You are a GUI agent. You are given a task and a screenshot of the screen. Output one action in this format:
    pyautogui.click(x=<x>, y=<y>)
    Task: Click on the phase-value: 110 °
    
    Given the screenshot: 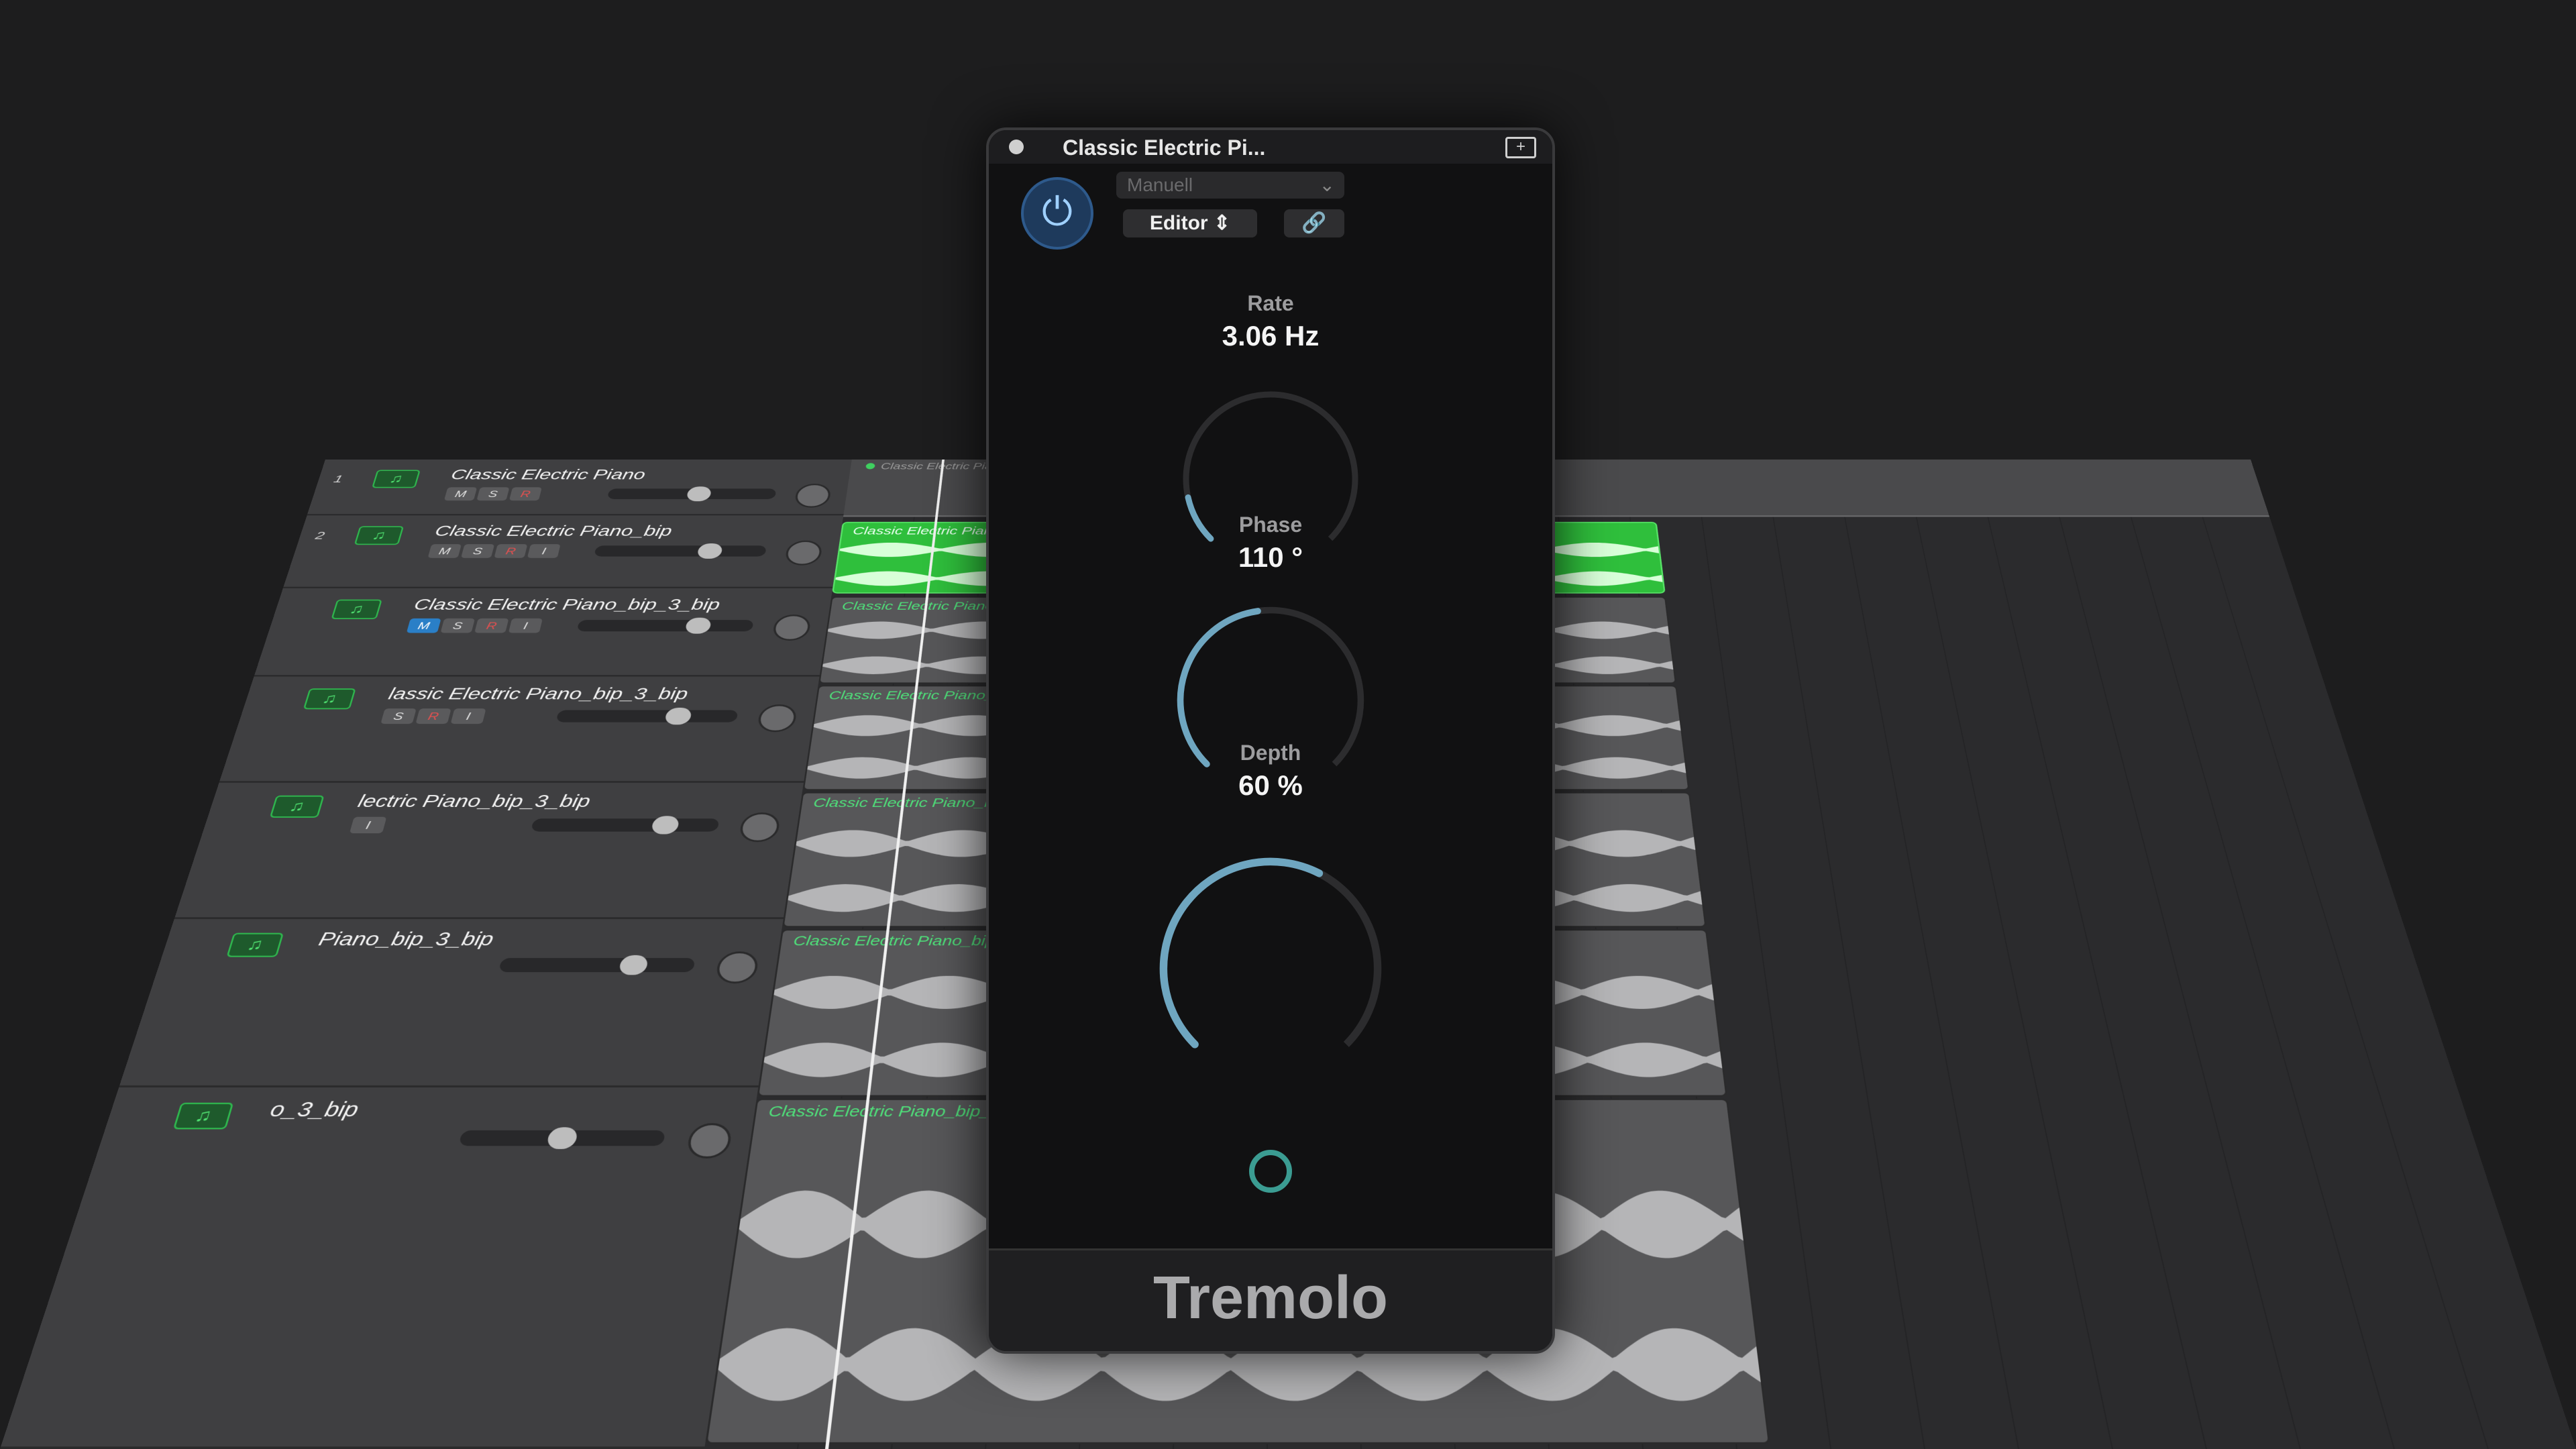 What is the action you would take?
    pyautogui.click(x=1270, y=557)
    